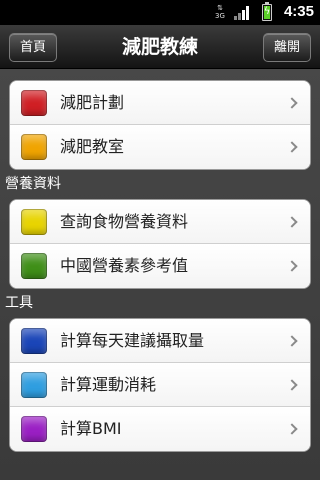 The width and height of the screenshot is (320, 480). What do you see at coordinates (160, 12) in the screenshot?
I see `status-bar: ⇅ 3G ϟ 4:35` at bounding box center [160, 12].